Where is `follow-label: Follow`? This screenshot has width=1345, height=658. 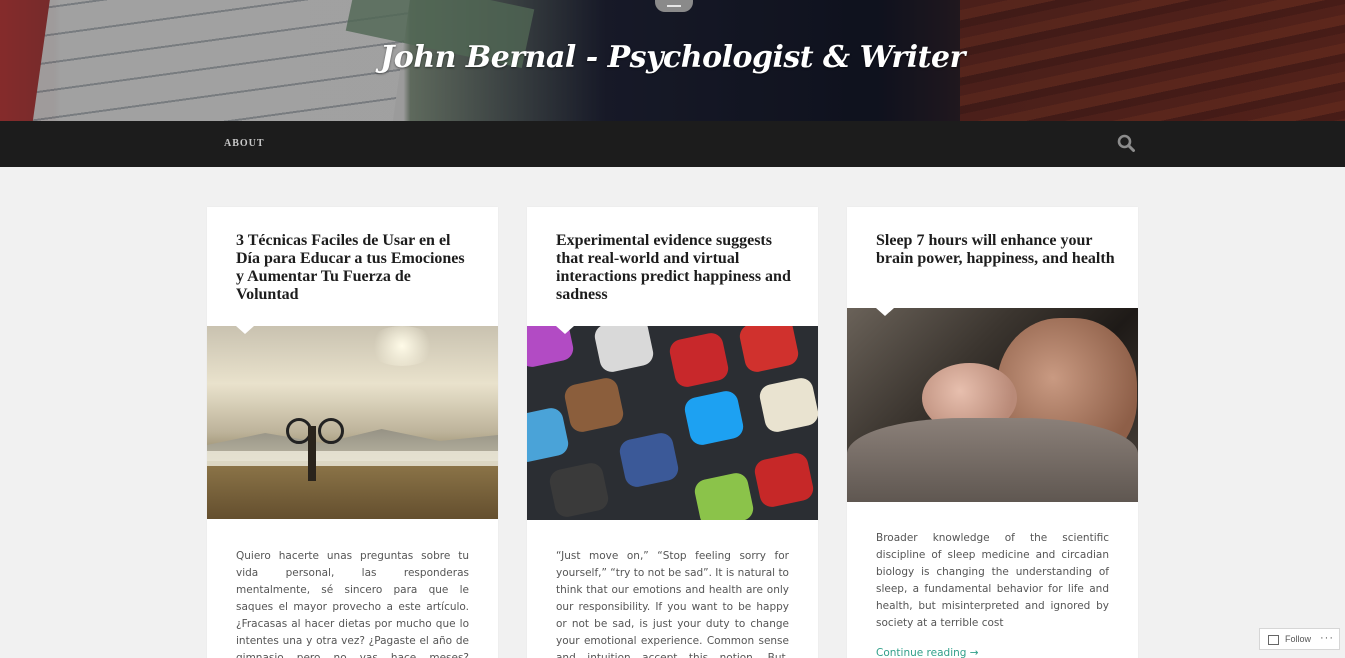
follow-label: Follow is located at coordinates (1298, 639).